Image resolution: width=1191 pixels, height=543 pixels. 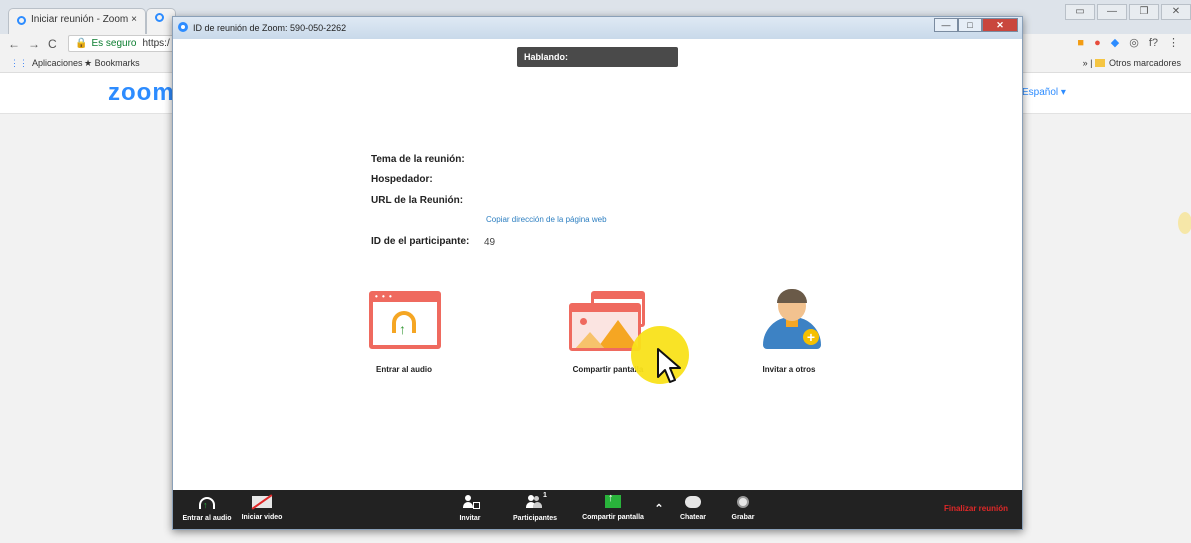 What do you see at coordinates (536, 500) in the screenshot?
I see `participants-icon: 1` at bounding box center [536, 500].